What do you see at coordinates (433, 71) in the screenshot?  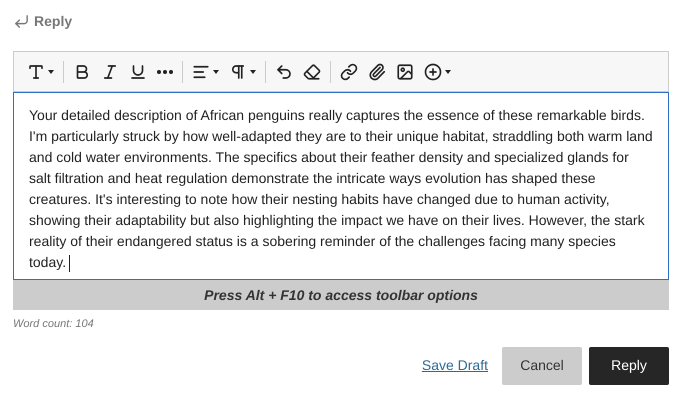 I see `plus-circle-icon` at bounding box center [433, 71].